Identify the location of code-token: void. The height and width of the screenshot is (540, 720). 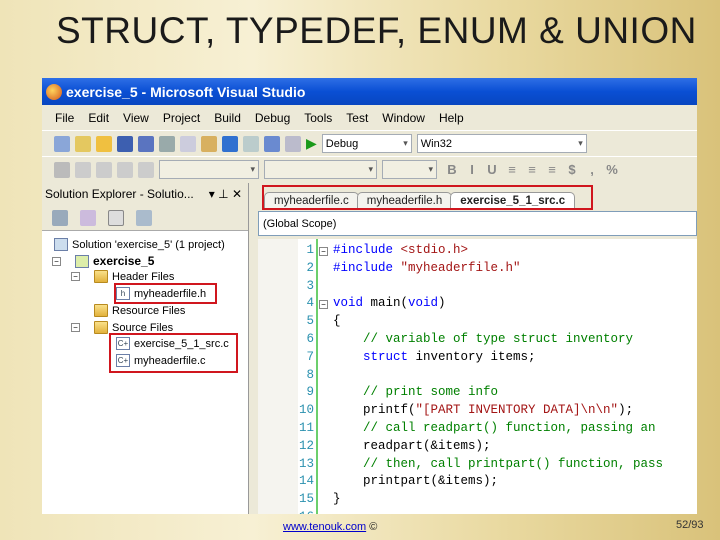
(423, 303).